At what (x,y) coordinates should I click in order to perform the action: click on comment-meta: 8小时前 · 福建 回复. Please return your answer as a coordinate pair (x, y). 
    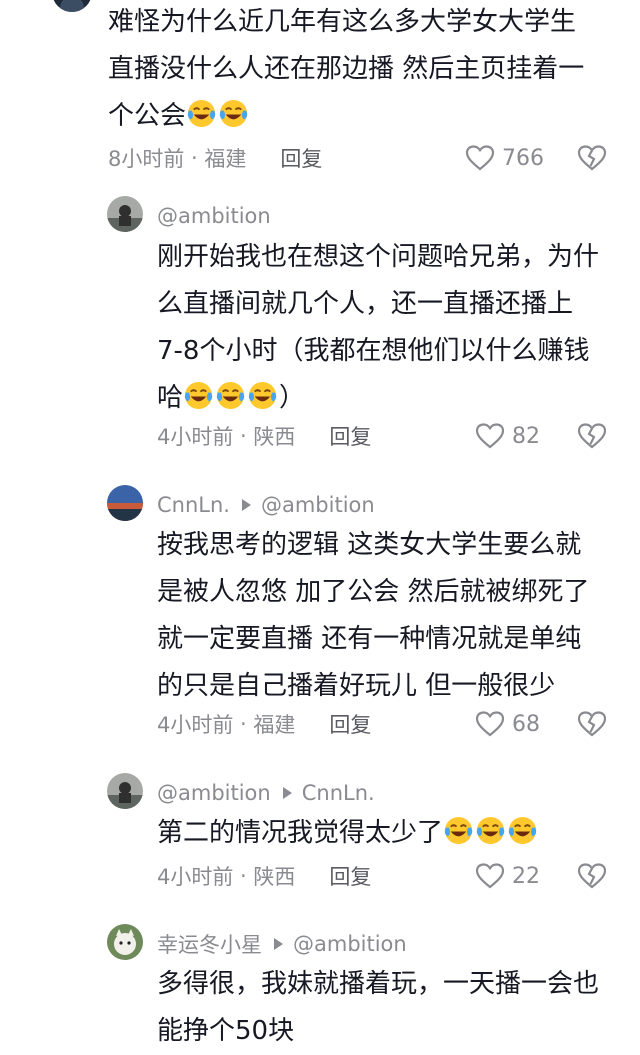
    Looking at the image, I should click on (215, 158).